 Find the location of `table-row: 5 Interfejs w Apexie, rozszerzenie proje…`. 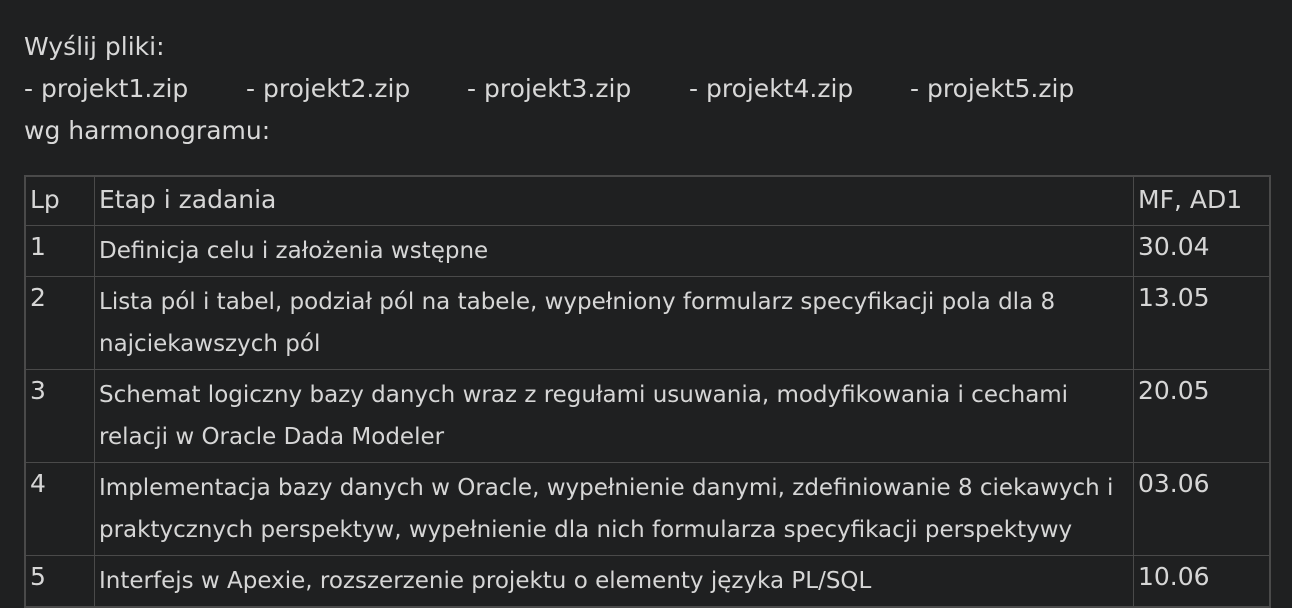

table-row: 5 Interfejs w Apexie, rozszerzenie proje… is located at coordinates (647, 581).